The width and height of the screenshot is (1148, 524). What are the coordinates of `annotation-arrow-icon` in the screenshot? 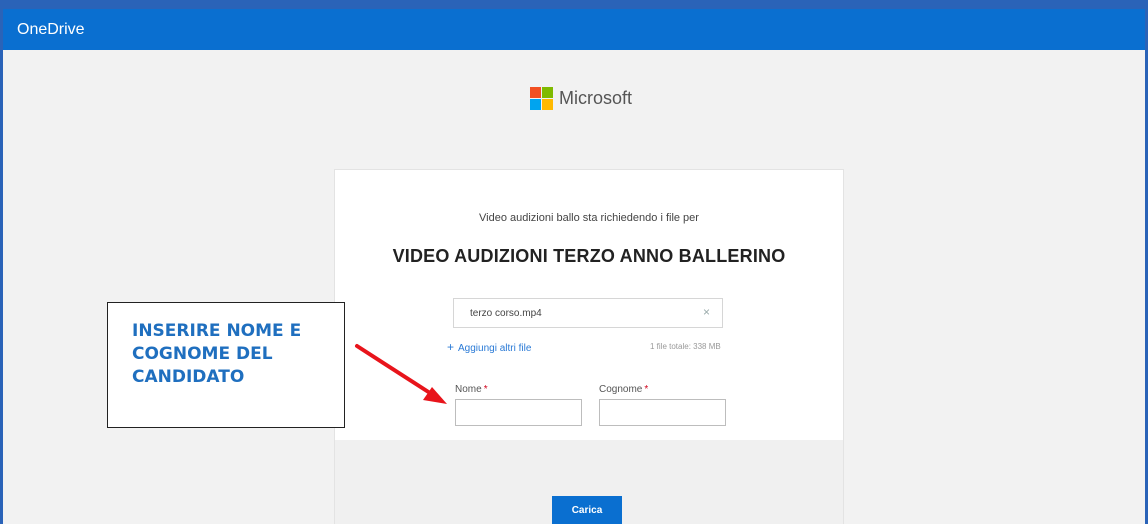 It's located at (401, 374).